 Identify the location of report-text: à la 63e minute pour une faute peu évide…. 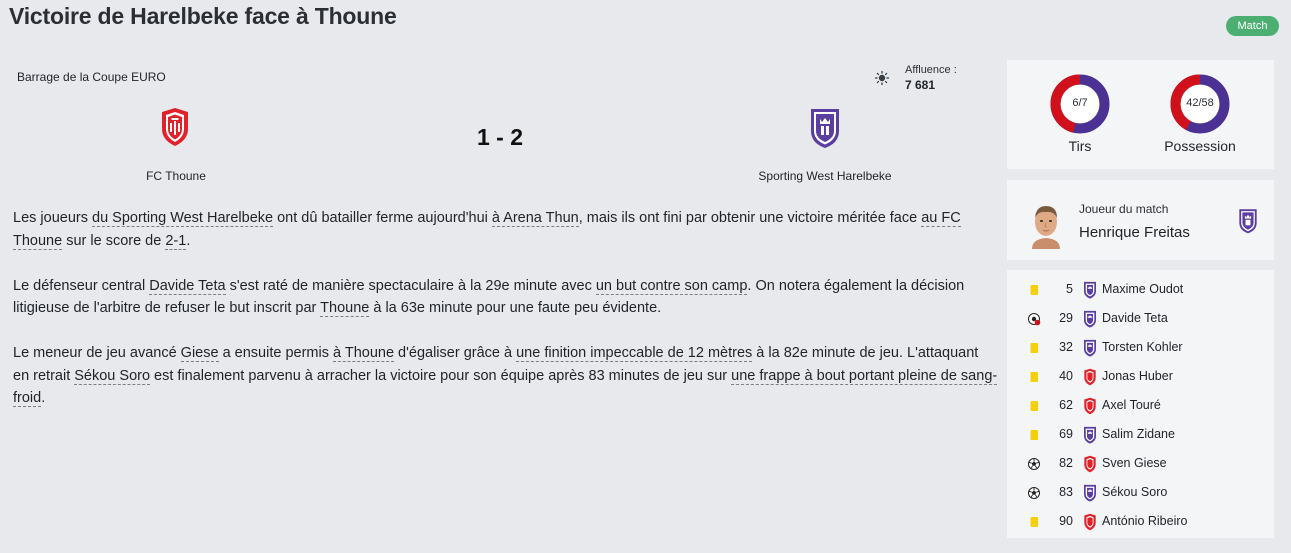
(515, 308).